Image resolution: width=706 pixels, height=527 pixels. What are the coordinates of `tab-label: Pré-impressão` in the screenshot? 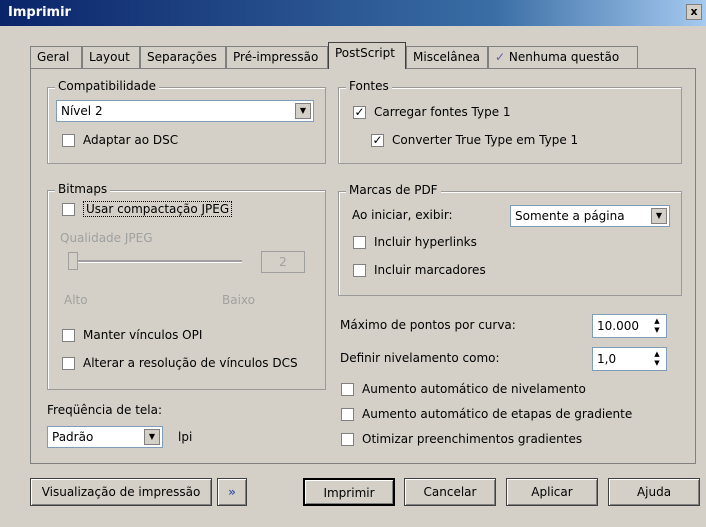 It's located at (276, 57).